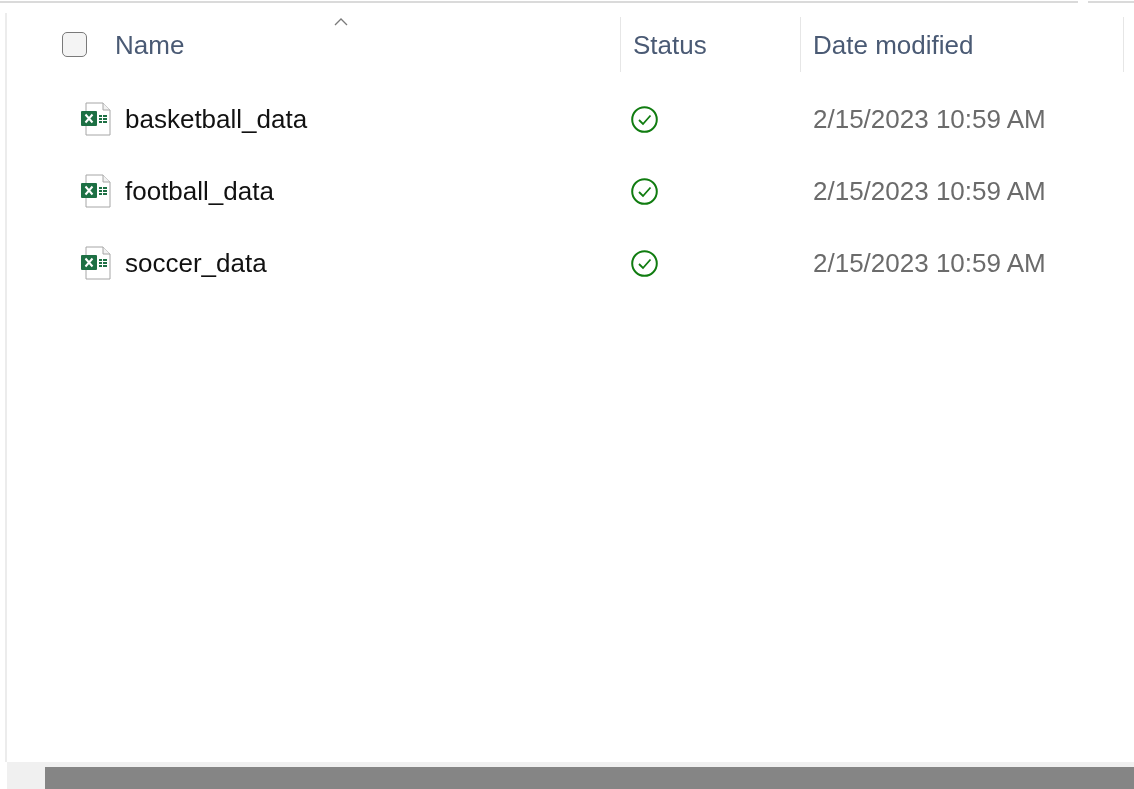 This screenshot has height=789, width=1134. I want to click on file-name: basketball_data, so click(216, 119).